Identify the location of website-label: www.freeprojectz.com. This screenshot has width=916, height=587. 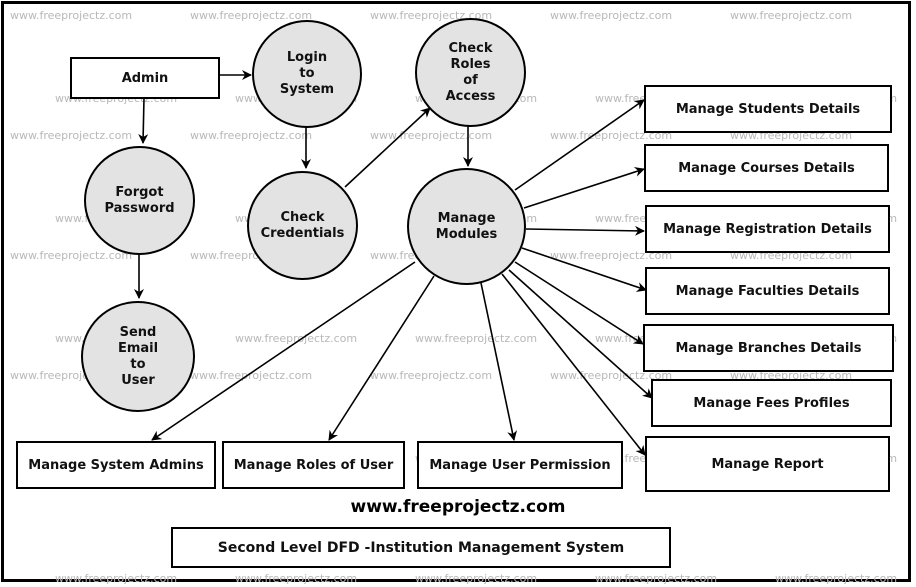
(458, 507).